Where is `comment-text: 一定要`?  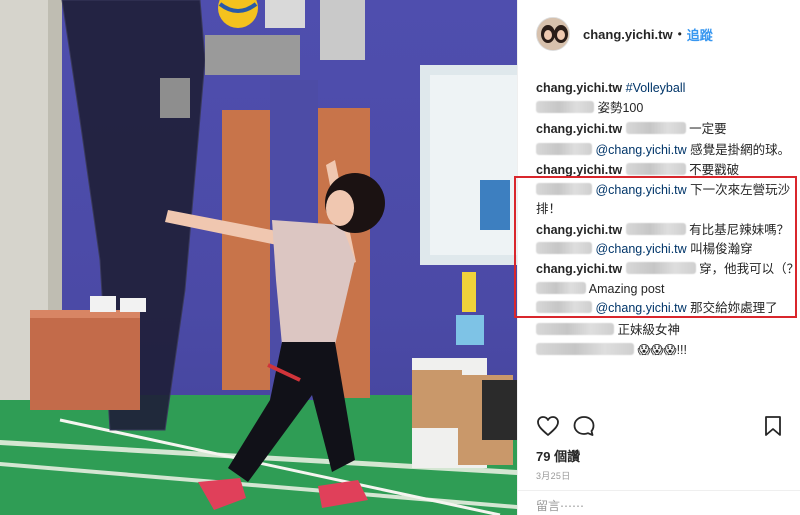
comment-text: 一定要 is located at coordinates (708, 129).